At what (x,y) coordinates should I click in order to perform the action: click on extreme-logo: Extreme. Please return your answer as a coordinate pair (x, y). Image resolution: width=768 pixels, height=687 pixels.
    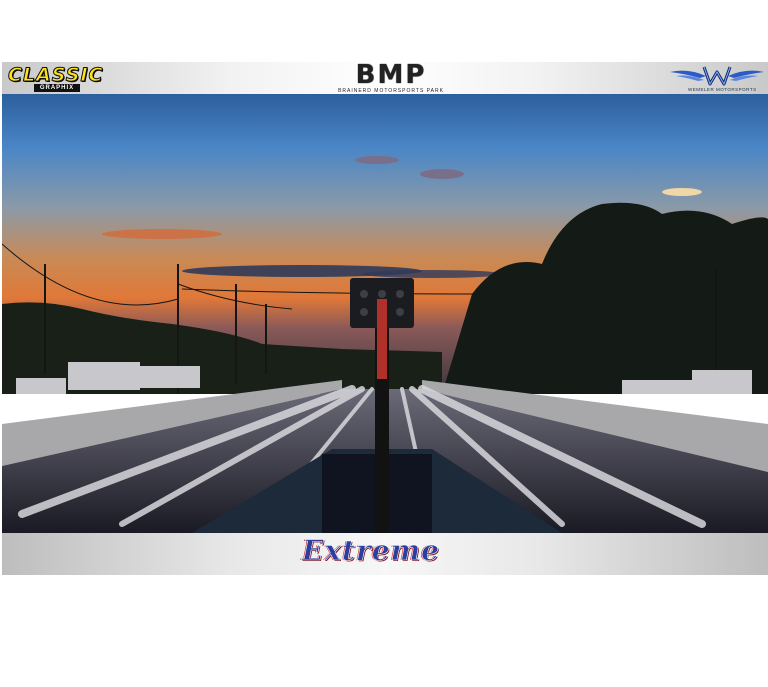
    Looking at the image, I should click on (371, 551).